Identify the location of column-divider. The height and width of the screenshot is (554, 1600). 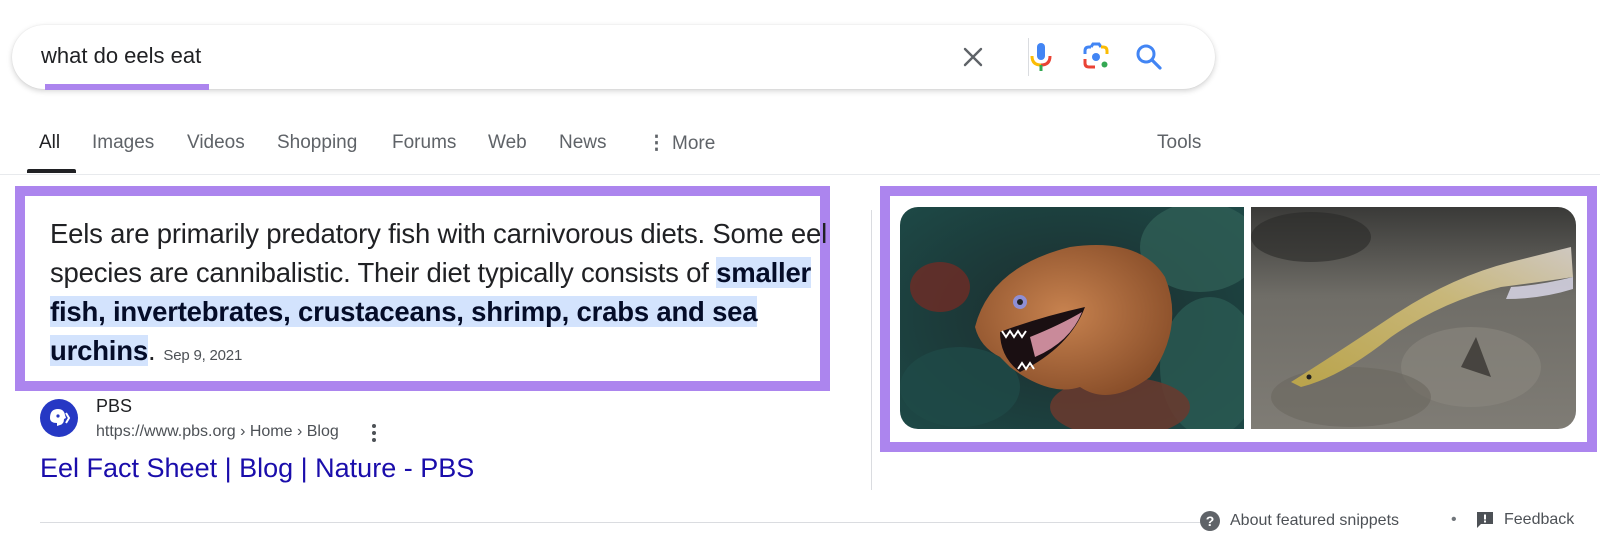
(871, 350).